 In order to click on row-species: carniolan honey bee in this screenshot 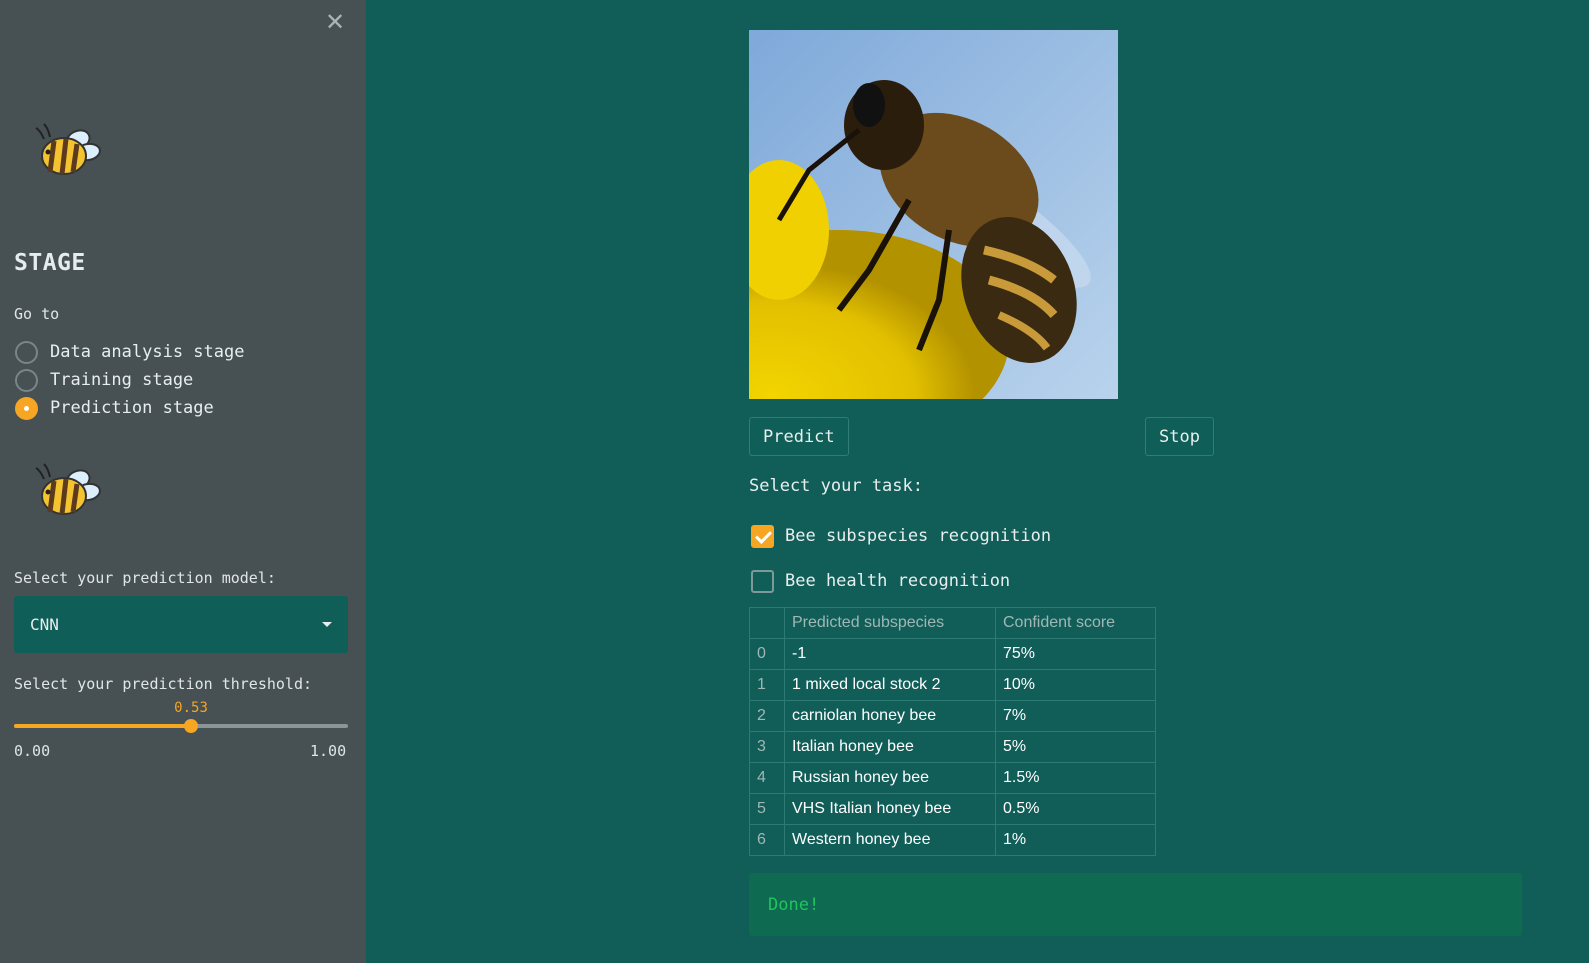, I will do `click(890, 716)`.